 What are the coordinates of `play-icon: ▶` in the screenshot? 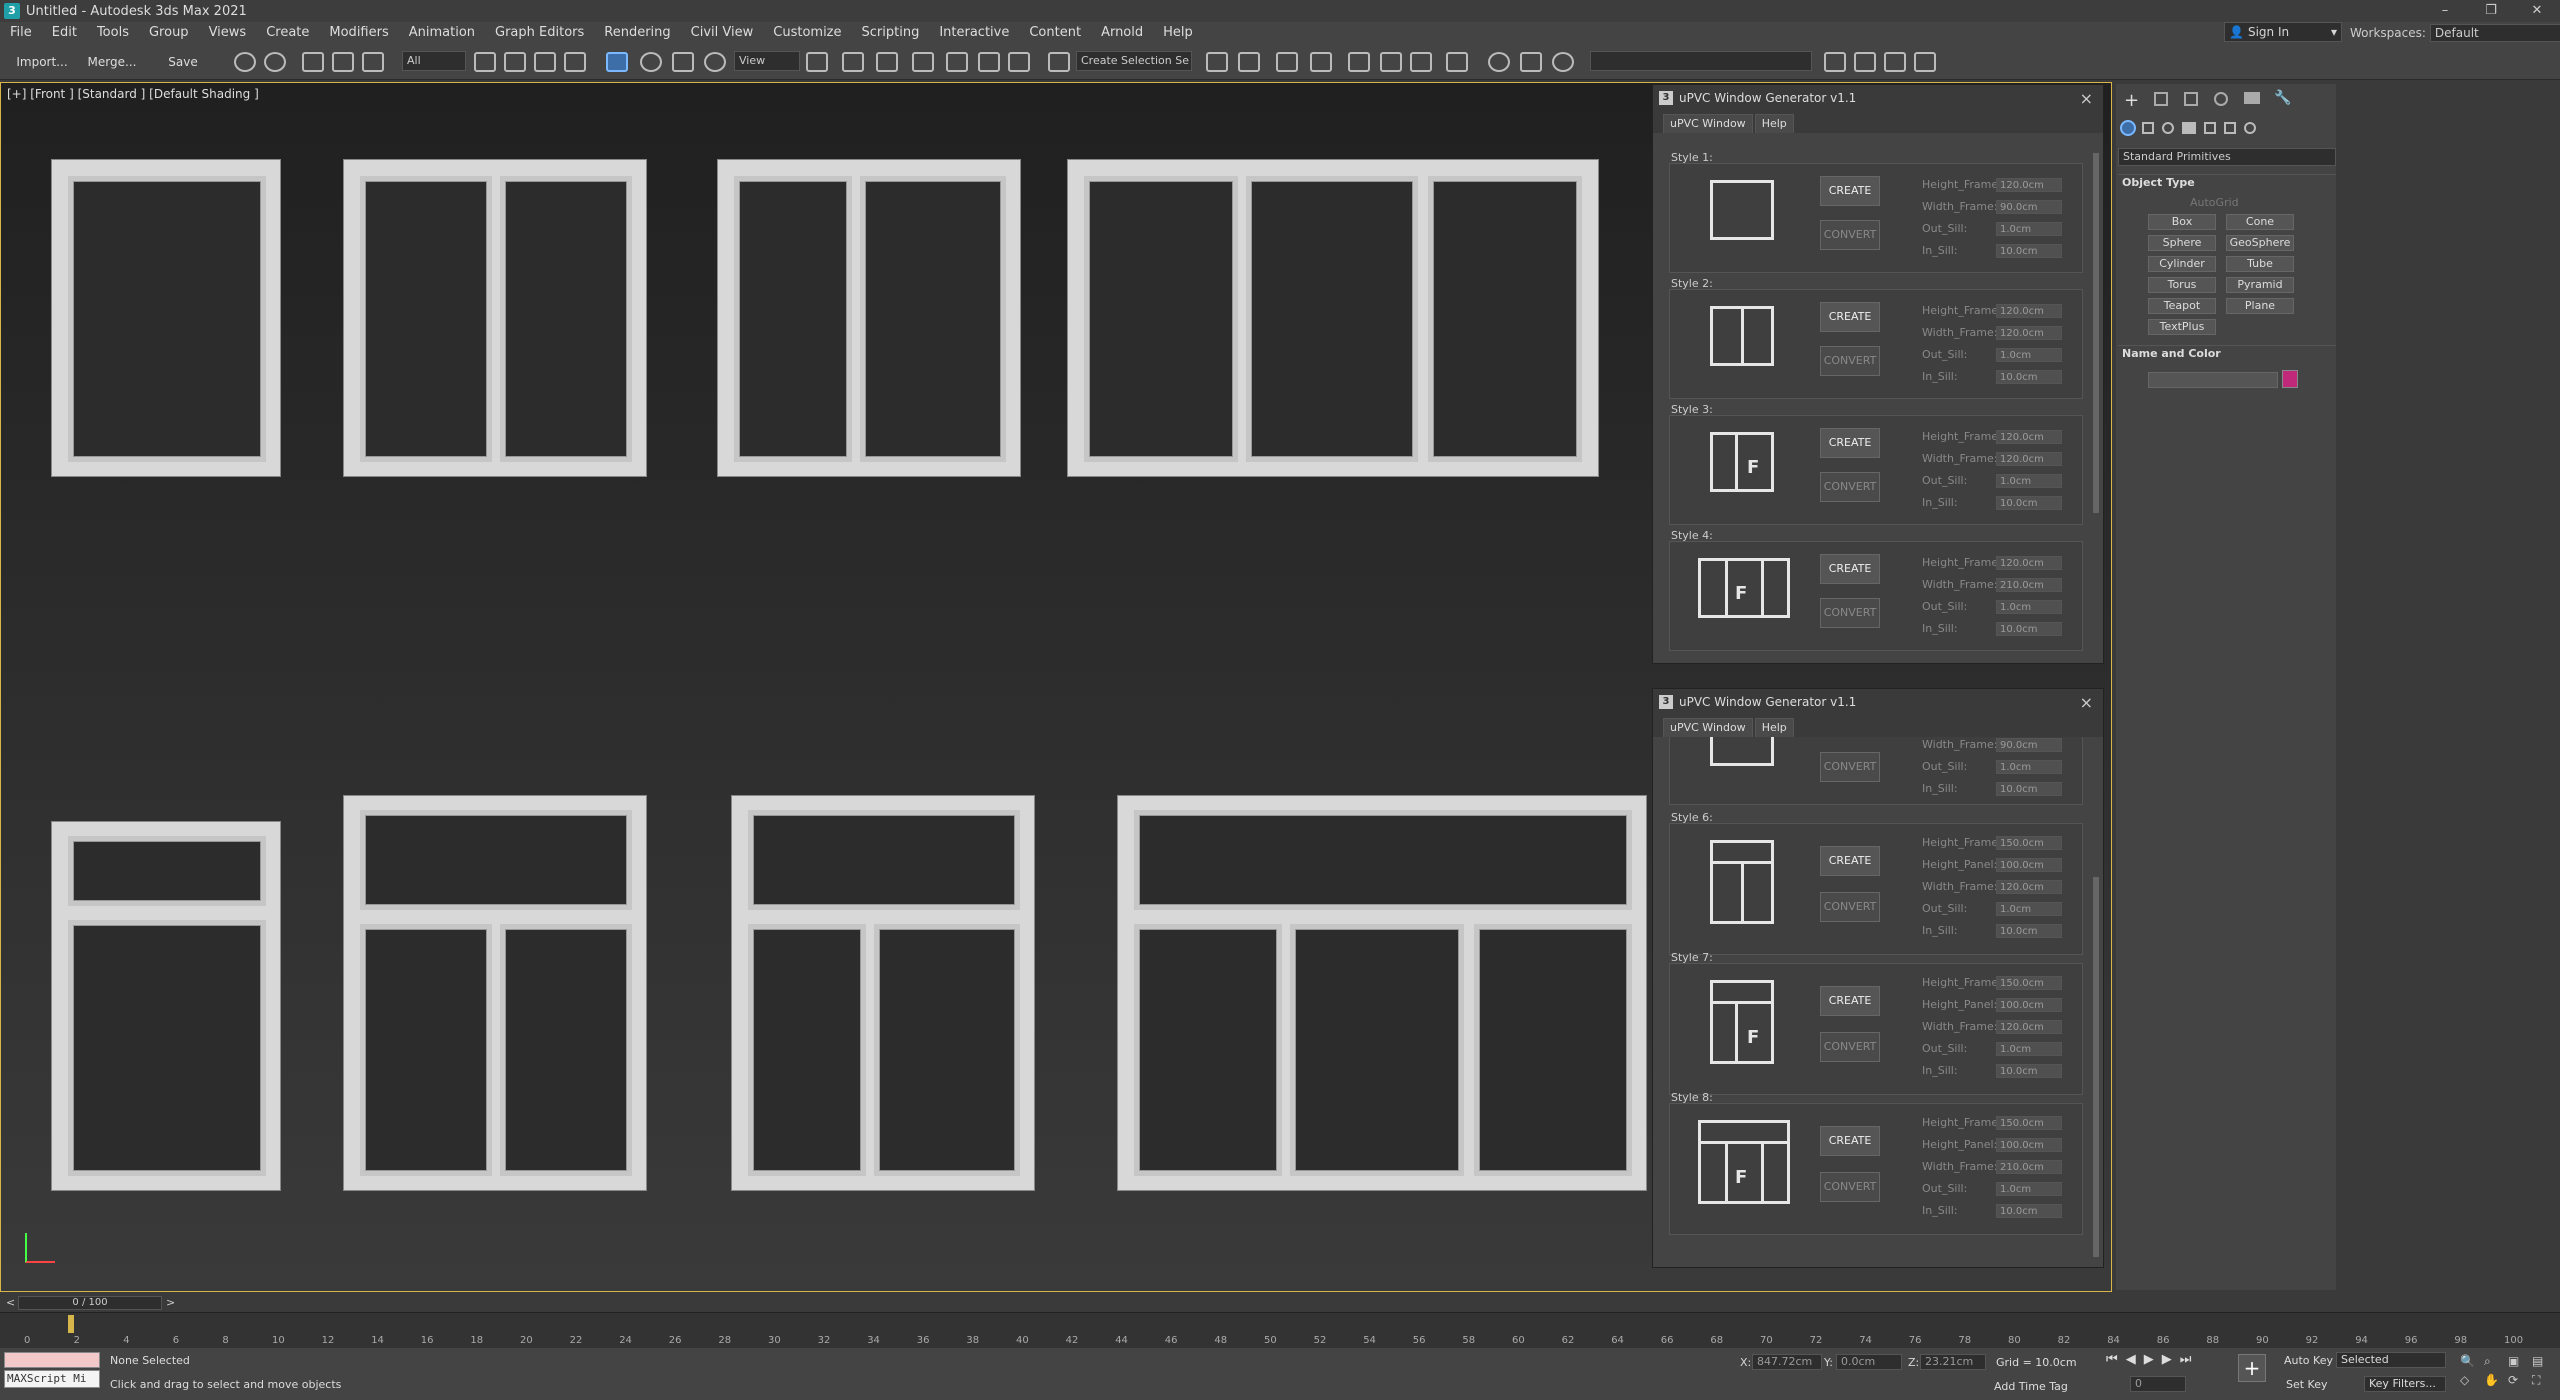 It's located at (2149, 1359).